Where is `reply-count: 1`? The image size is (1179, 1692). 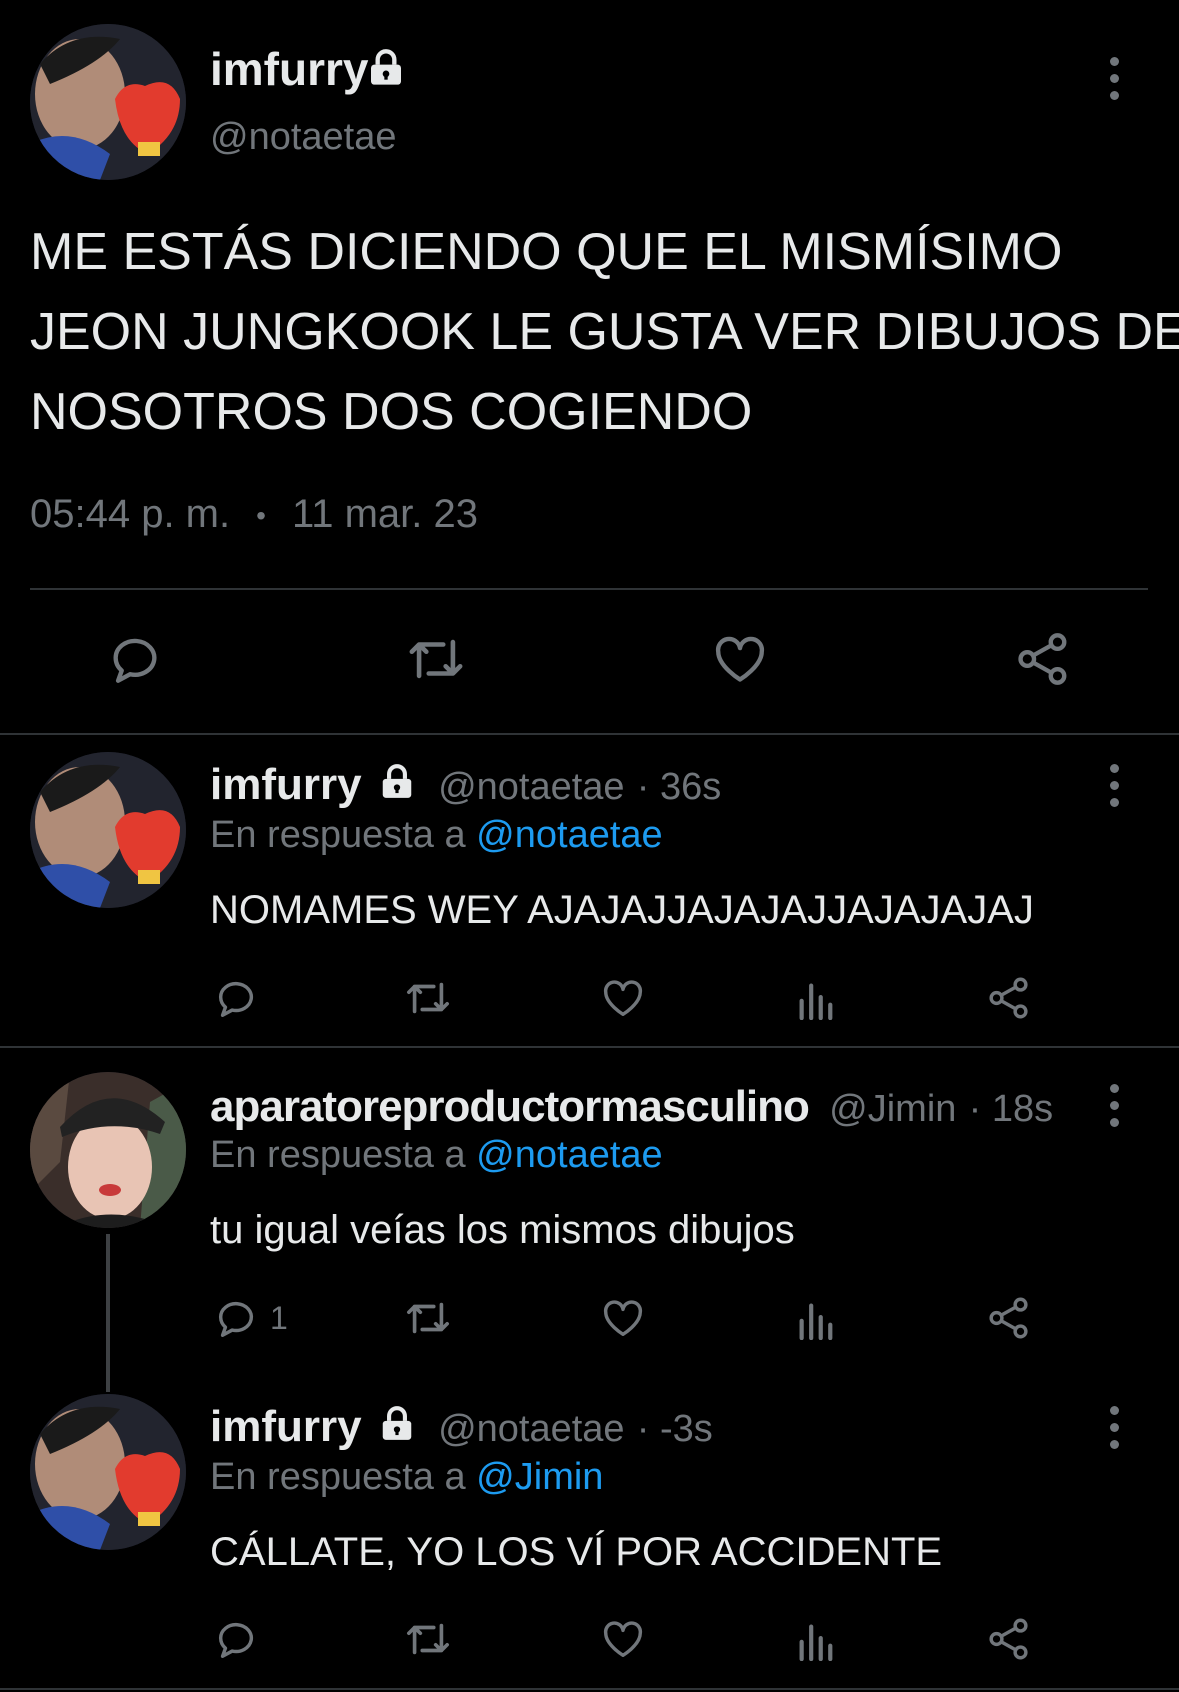 reply-count: 1 is located at coordinates (279, 1318).